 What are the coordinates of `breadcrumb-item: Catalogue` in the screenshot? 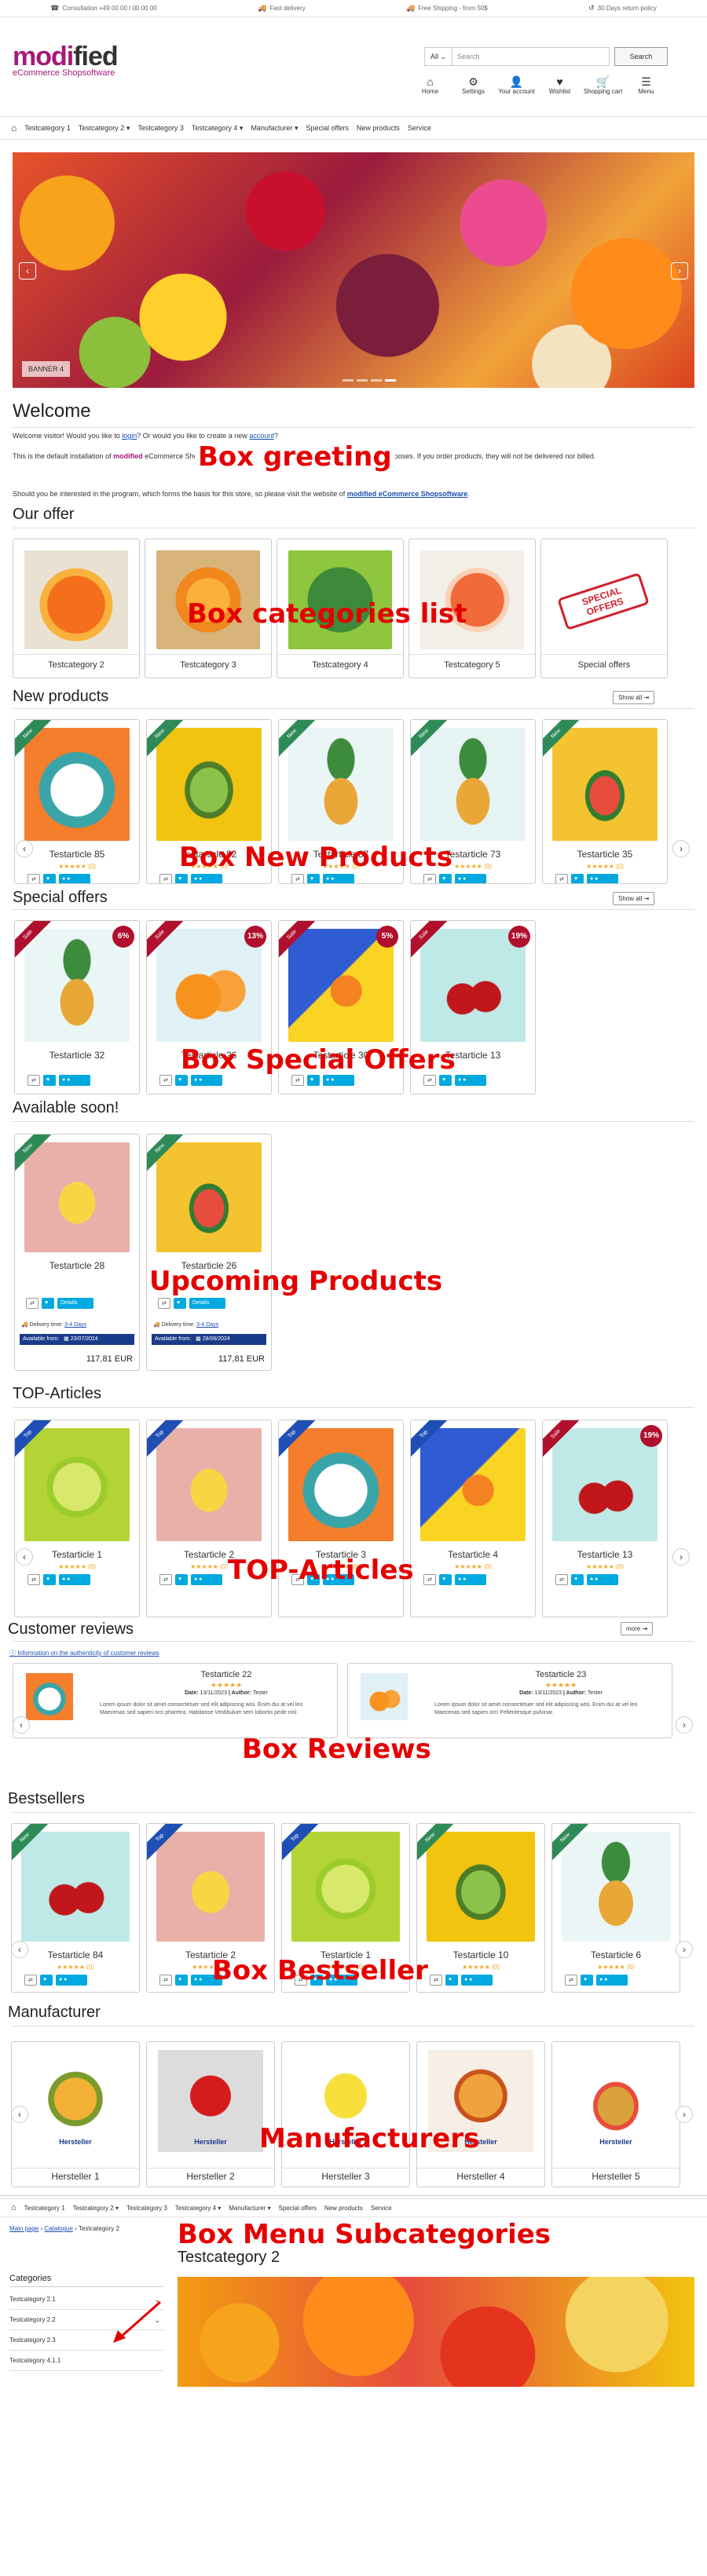 It's located at (58, 2228).